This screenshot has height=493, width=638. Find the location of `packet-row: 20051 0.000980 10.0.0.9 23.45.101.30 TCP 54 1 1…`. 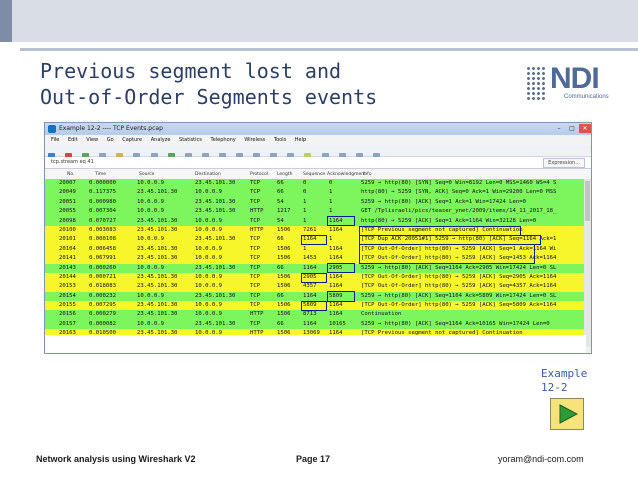

packet-row: 20051 0.000980 10.0.0.9 23.45.101.30 TCP 54 1 1… is located at coordinates (315, 202).